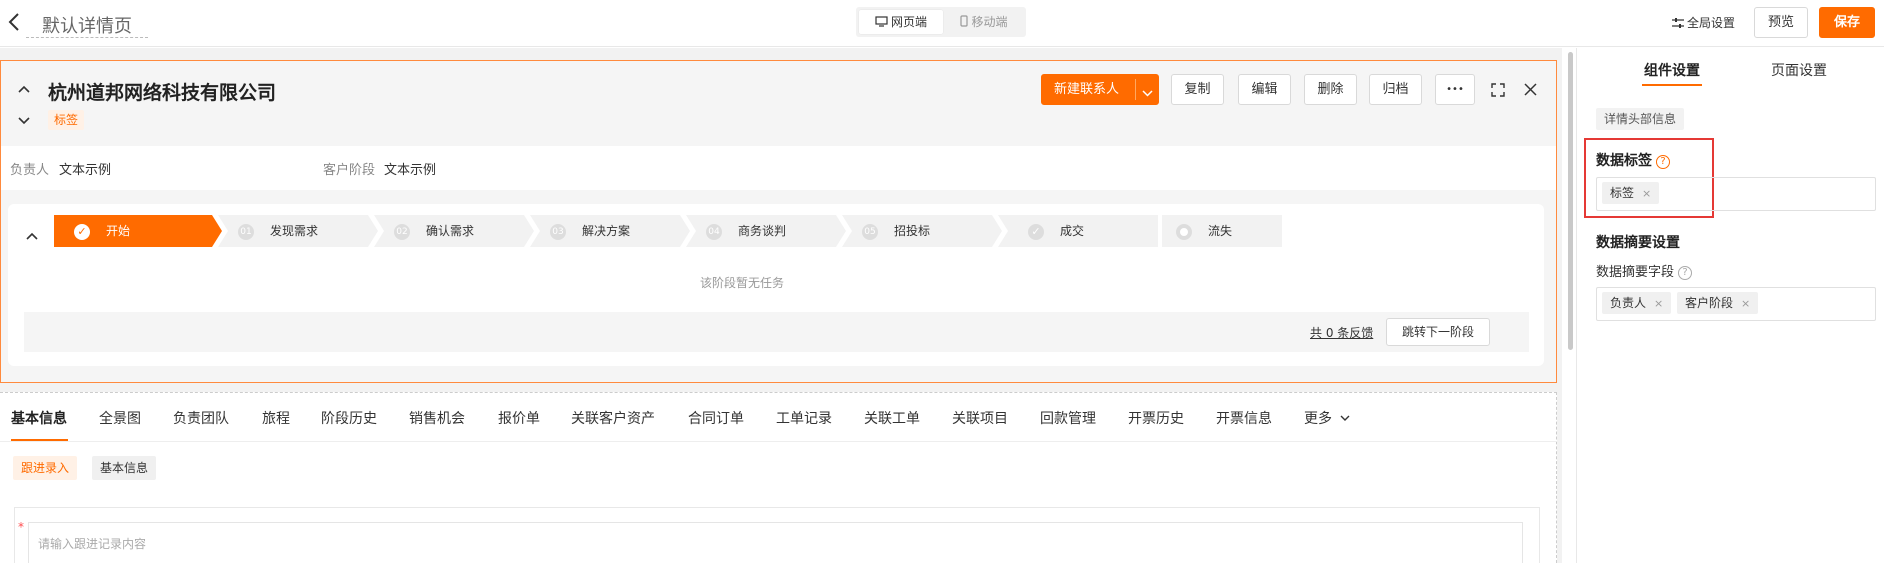  I want to click on data-tag-title-text: 数据标签, so click(1624, 161).